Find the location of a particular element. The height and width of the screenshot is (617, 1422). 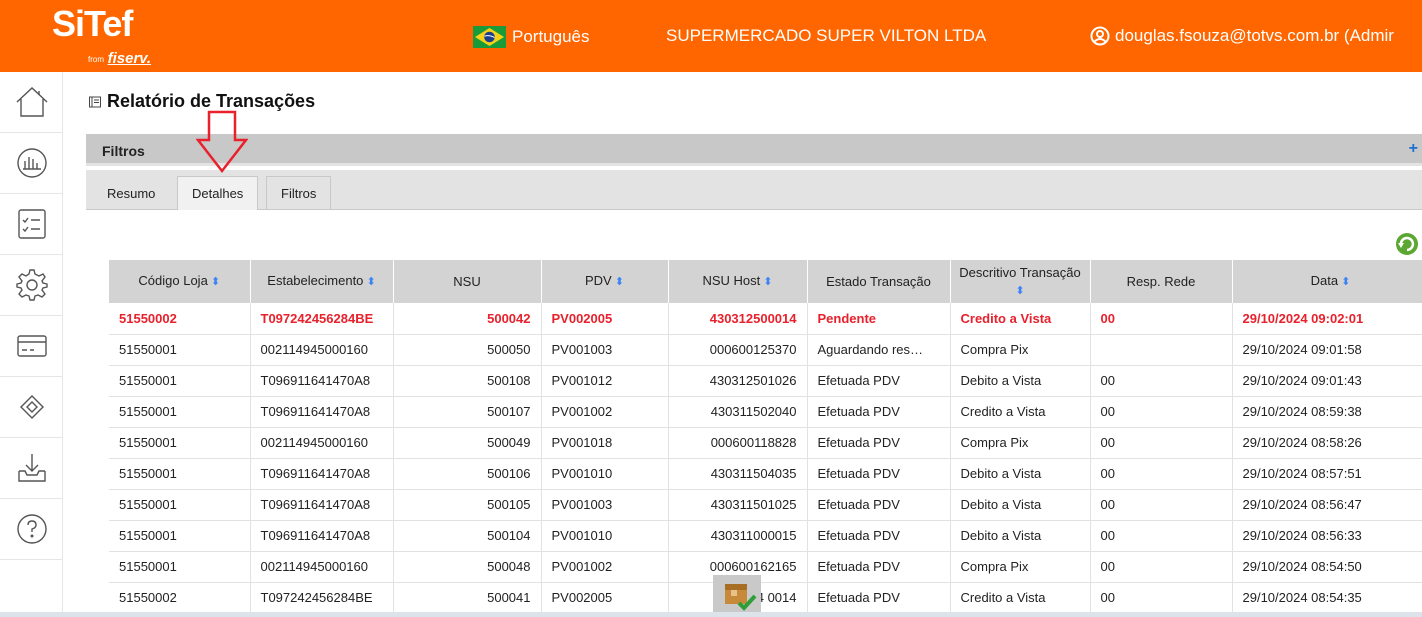

column-header: Código Loja ⬍ is located at coordinates (180, 281).